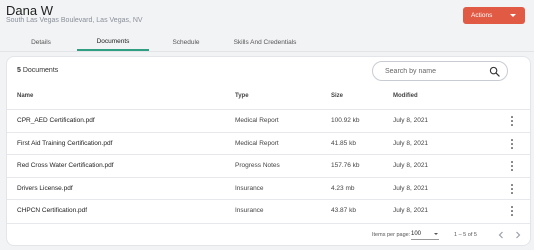 This screenshot has width=534, height=250. What do you see at coordinates (494, 71) in the screenshot?
I see `search-icon` at bounding box center [494, 71].